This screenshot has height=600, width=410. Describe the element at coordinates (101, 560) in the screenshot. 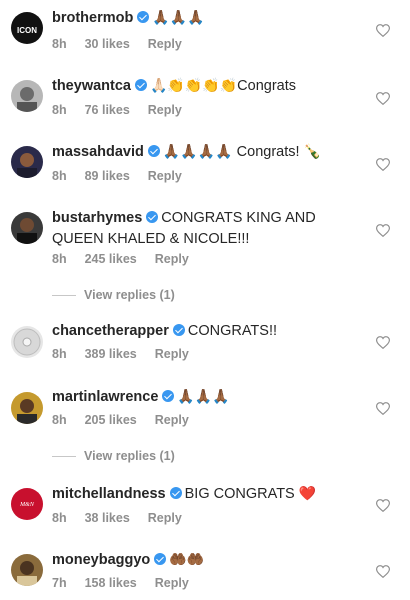

I see `username: moneybaggyo` at that location.